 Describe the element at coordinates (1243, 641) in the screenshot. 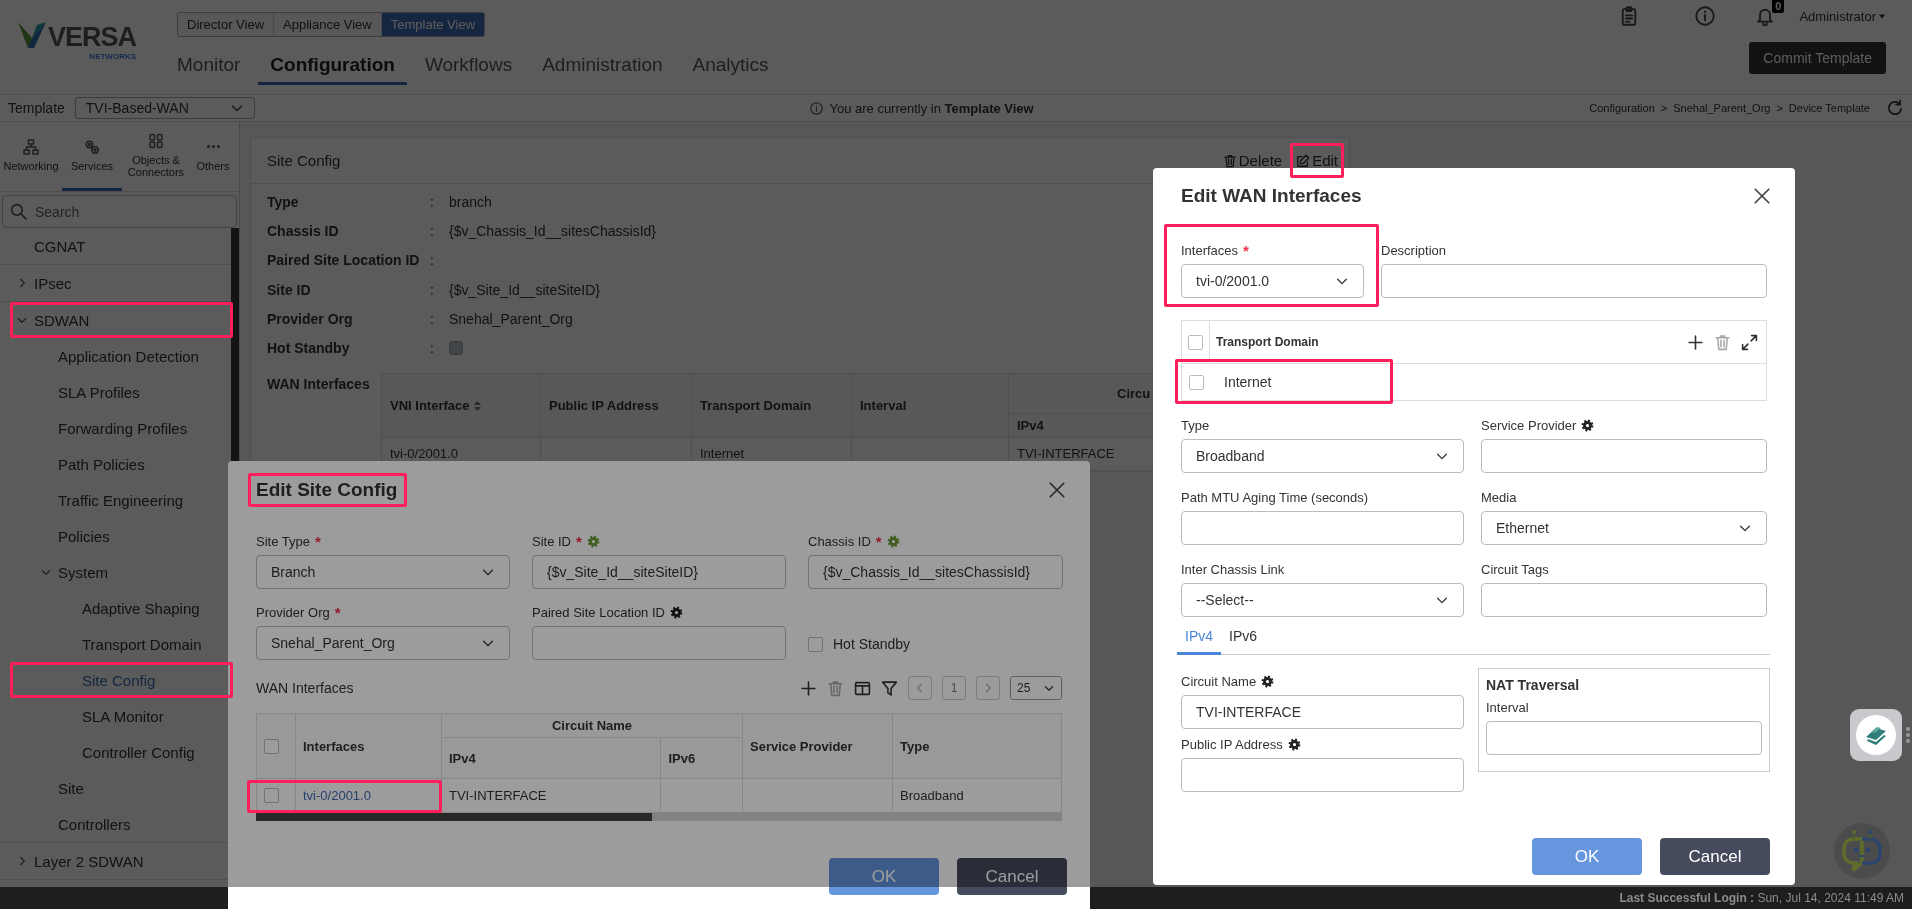

I see `tab: IPv6` at that location.